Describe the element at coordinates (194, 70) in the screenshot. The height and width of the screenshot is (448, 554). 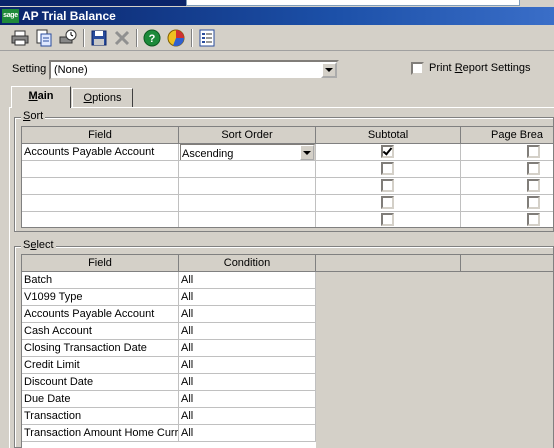
I see `setting-dropdown: (None)` at that location.